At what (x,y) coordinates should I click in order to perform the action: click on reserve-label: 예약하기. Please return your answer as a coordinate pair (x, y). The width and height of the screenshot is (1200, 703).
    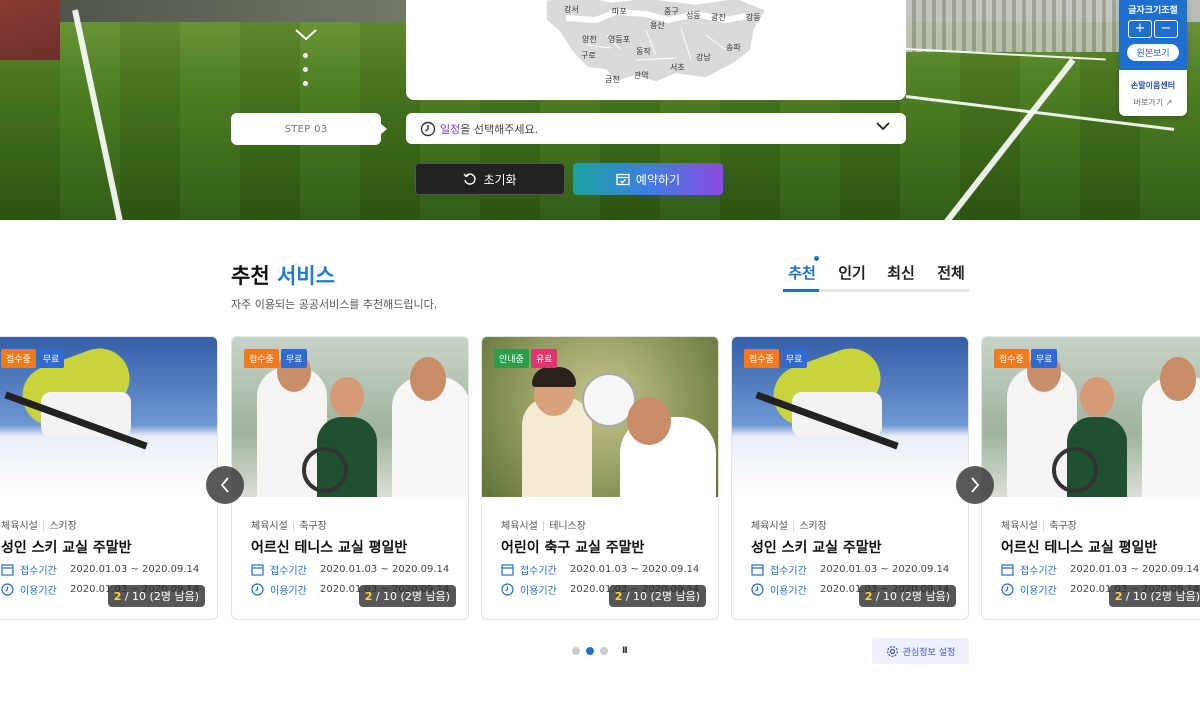
    Looking at the image, I should click on (658, 179).